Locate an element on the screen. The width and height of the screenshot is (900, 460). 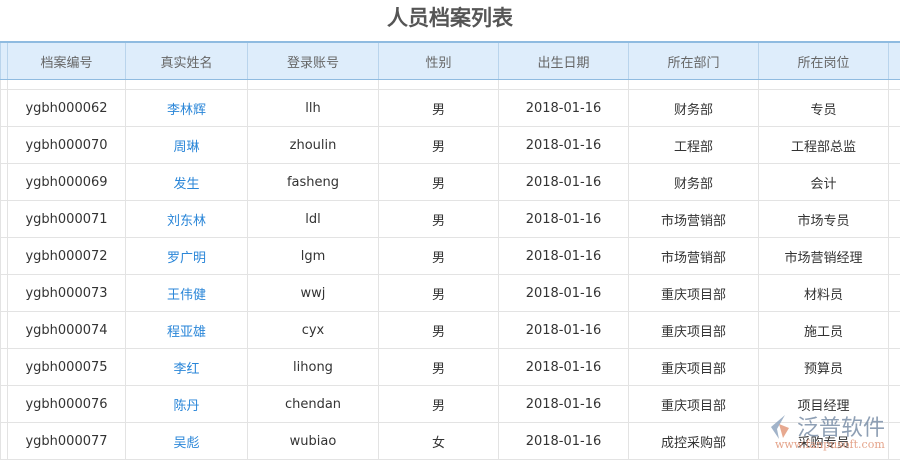
column-header: 档案编号 is located at coordinates (67, 61).